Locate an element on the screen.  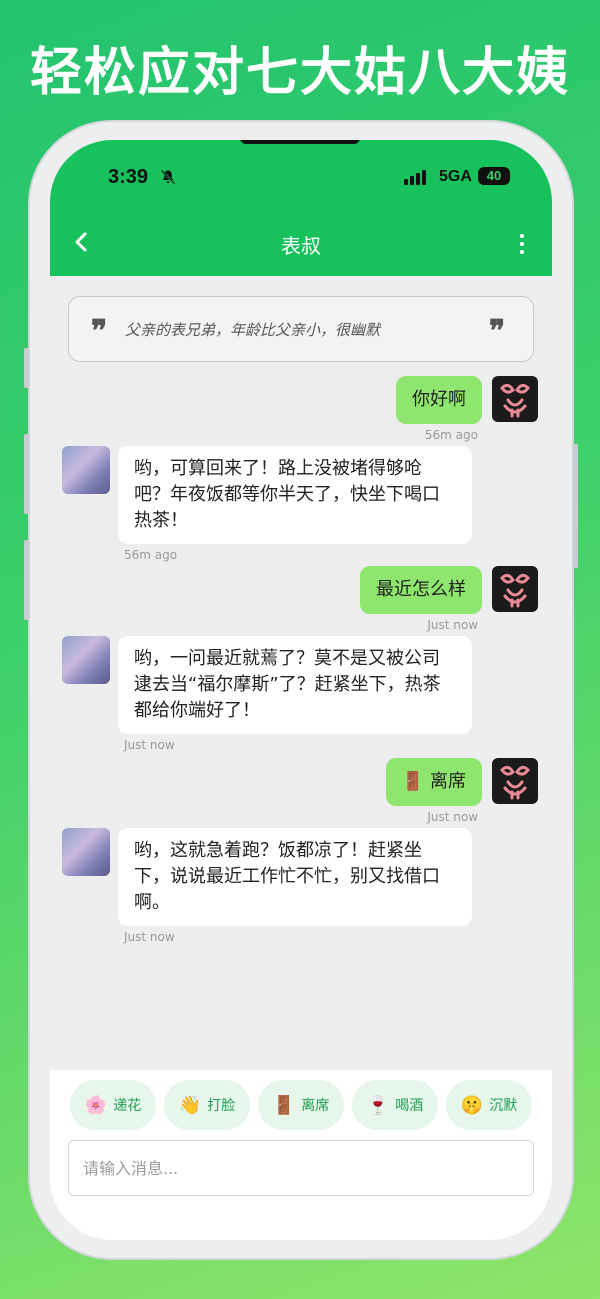
promo-headline: 轻松应对七大姑八大姨 is located at coordinates (299, 73).